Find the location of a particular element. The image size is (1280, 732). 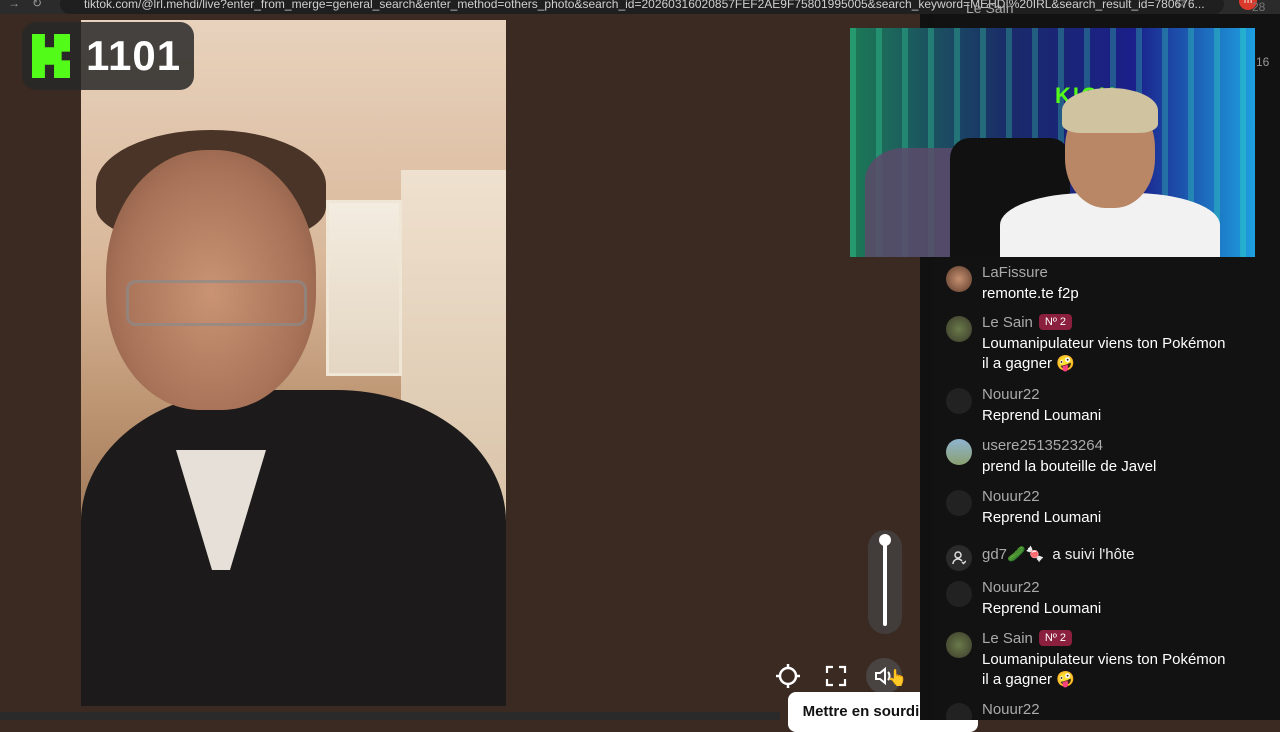

kick-viewer-count: 1101 is located at coordinates (134, 55).